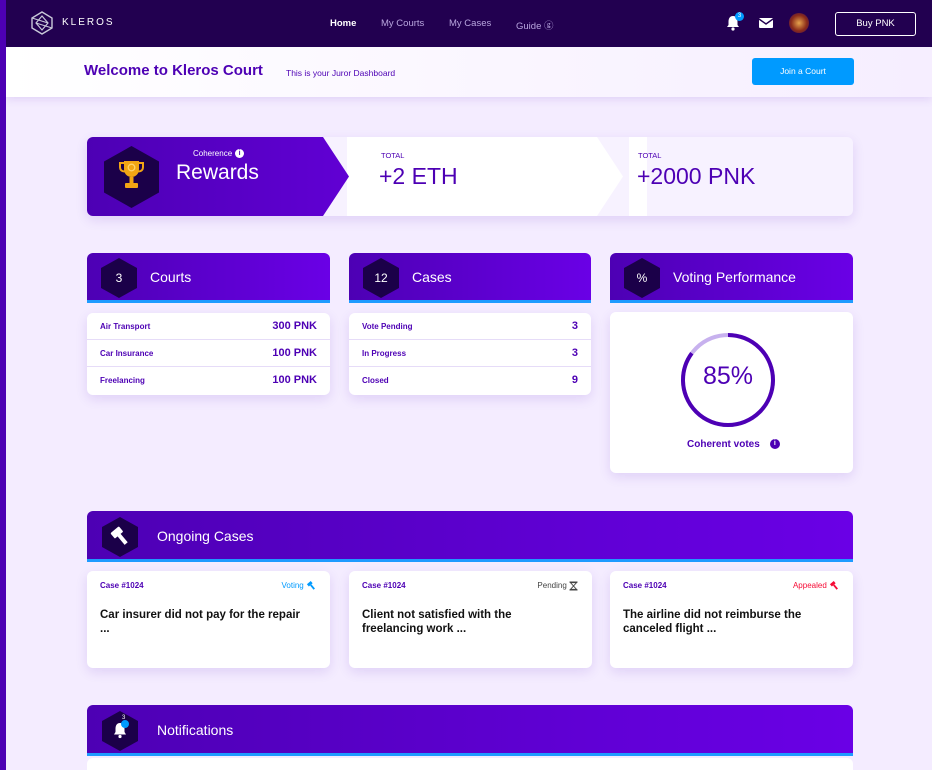  I want to click on case-status-name: In Progress, so click(384, 353).